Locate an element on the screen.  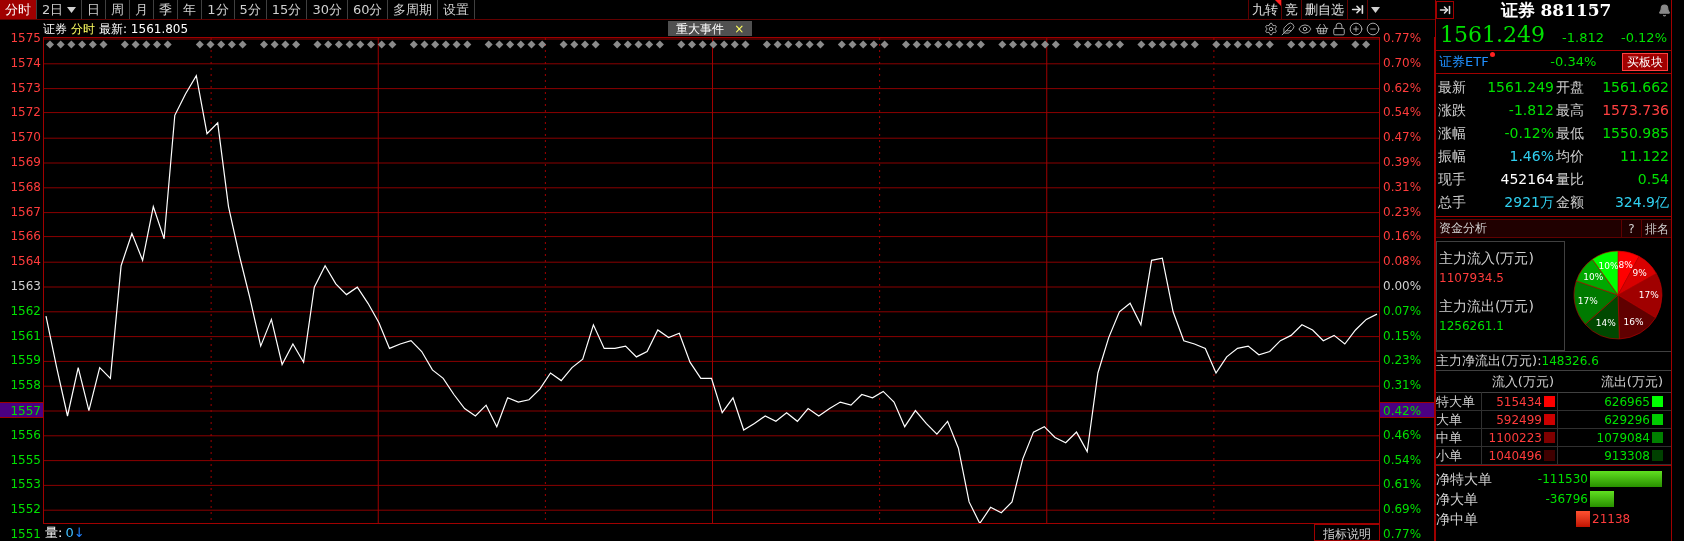
period-tab: 设置 is located at coordinates (457, 9).